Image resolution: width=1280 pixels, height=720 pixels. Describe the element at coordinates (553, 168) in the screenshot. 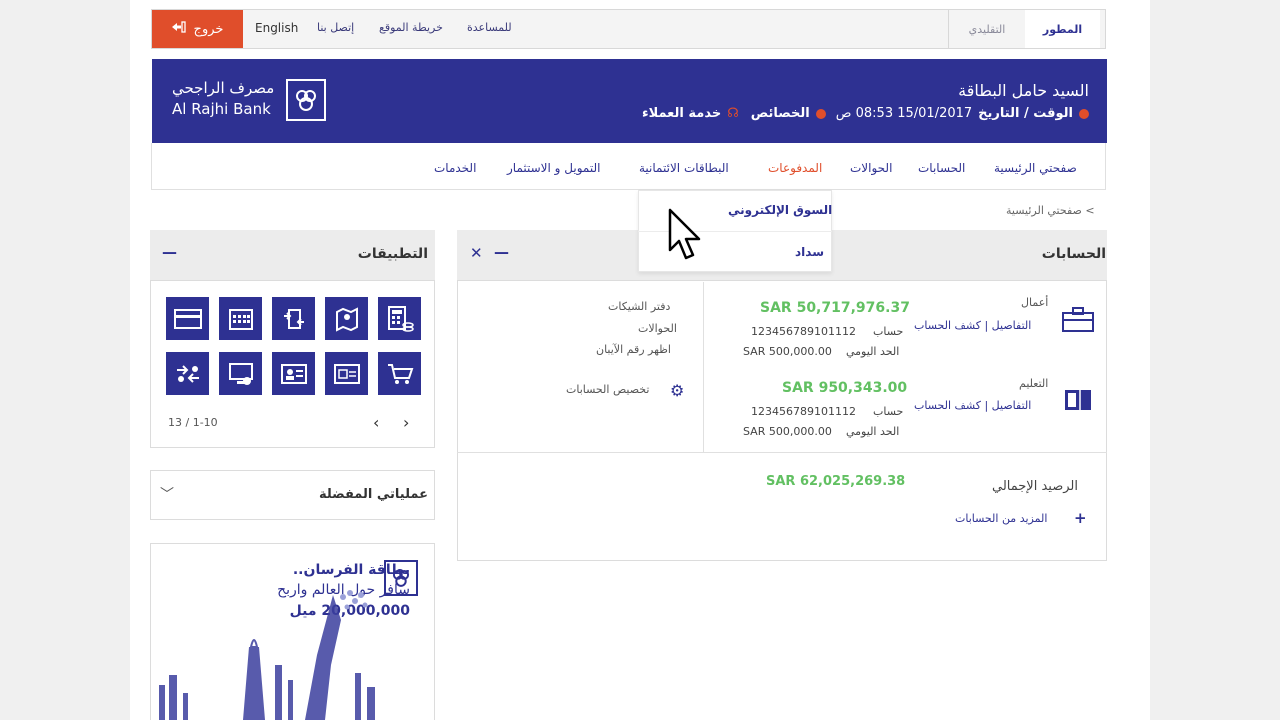

I see `nav-finance-invest: التمويل و الاستثمار` at that location.